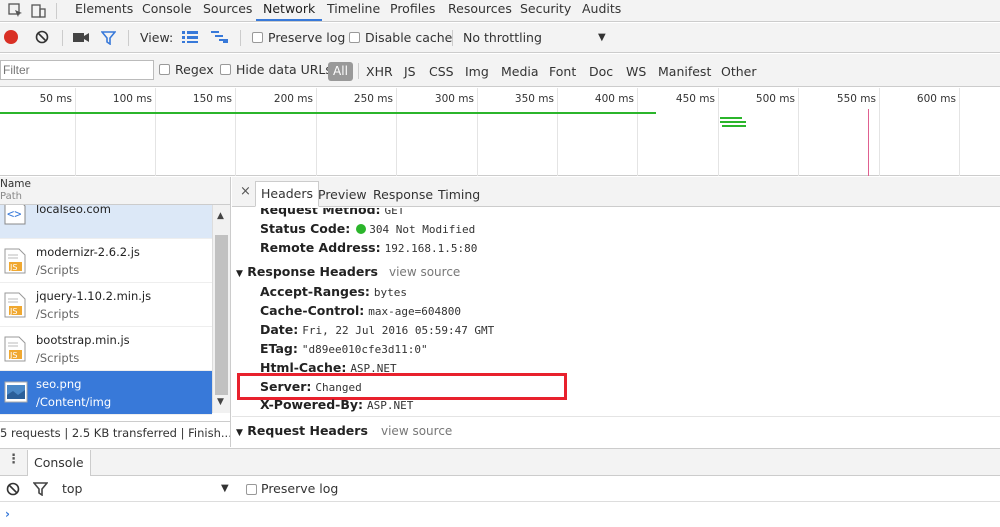 The height and width of the screenshot is (527, 1000). I want to click on filter-js: JS, so click(410, 71).